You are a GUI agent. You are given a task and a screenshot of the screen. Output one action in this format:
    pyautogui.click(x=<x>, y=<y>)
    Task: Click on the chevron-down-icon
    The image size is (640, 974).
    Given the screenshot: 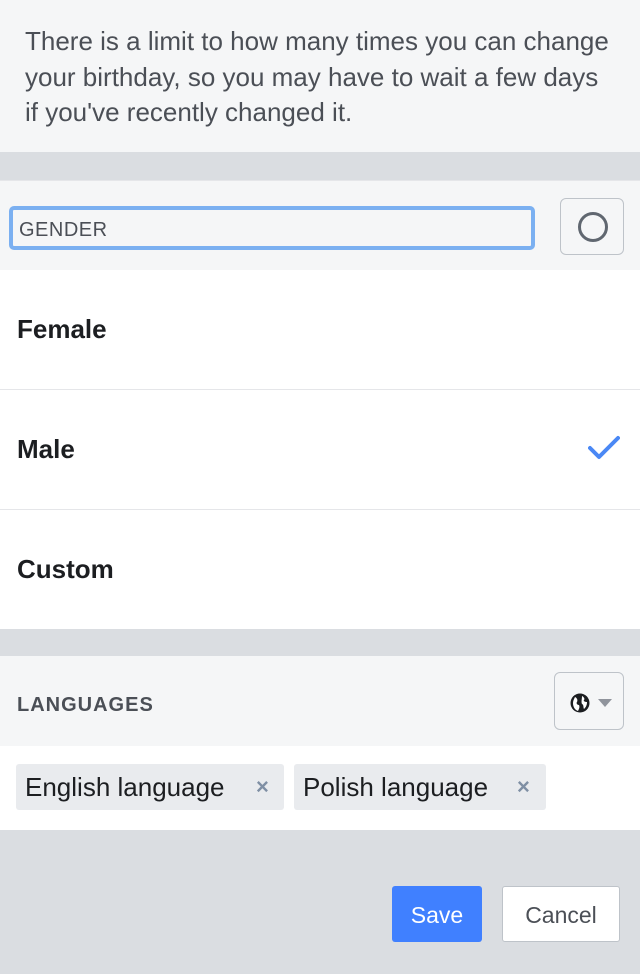 What is the action you would take?
    pyautogui.click(x=605, y=703)
    